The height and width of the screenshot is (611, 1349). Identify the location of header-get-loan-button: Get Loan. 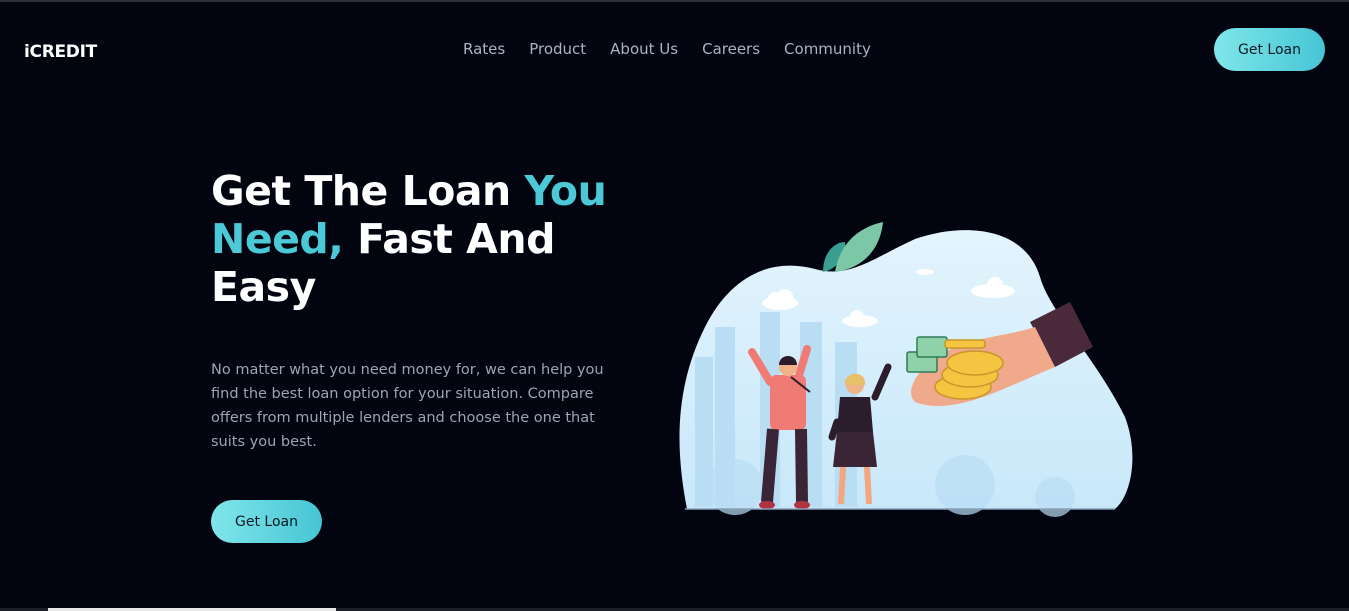
(1269, 49).